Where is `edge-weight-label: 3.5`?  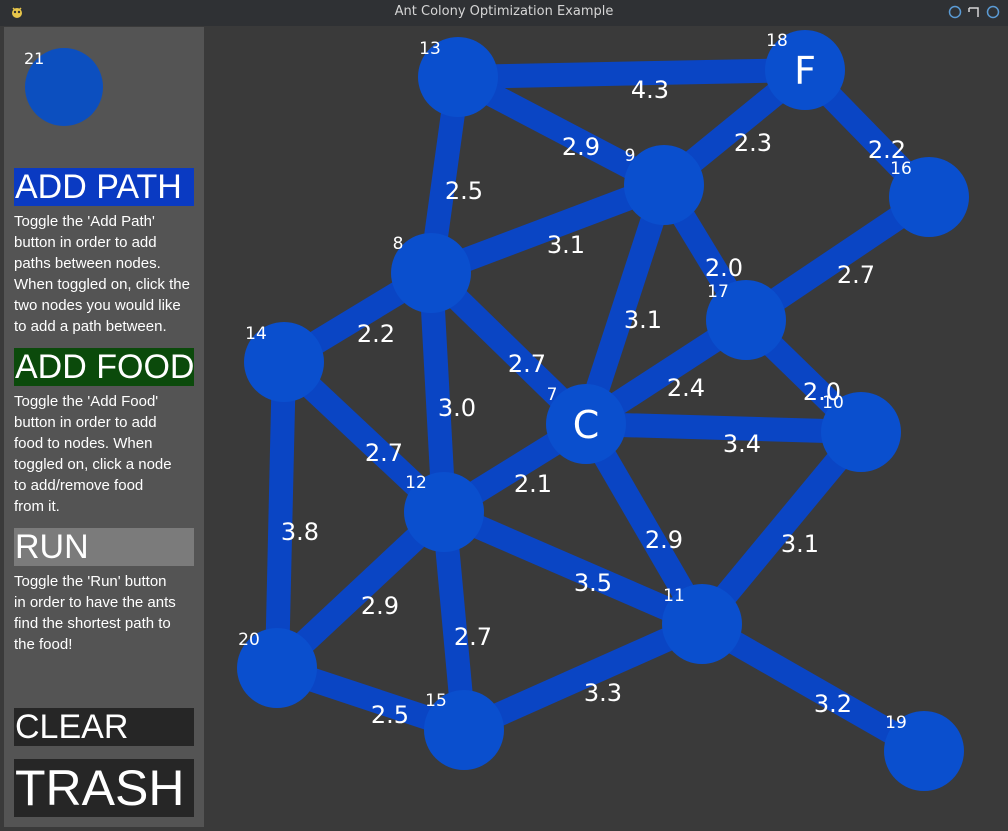 edge-weight-label: 3.5 is located at coordinates (593, 583).